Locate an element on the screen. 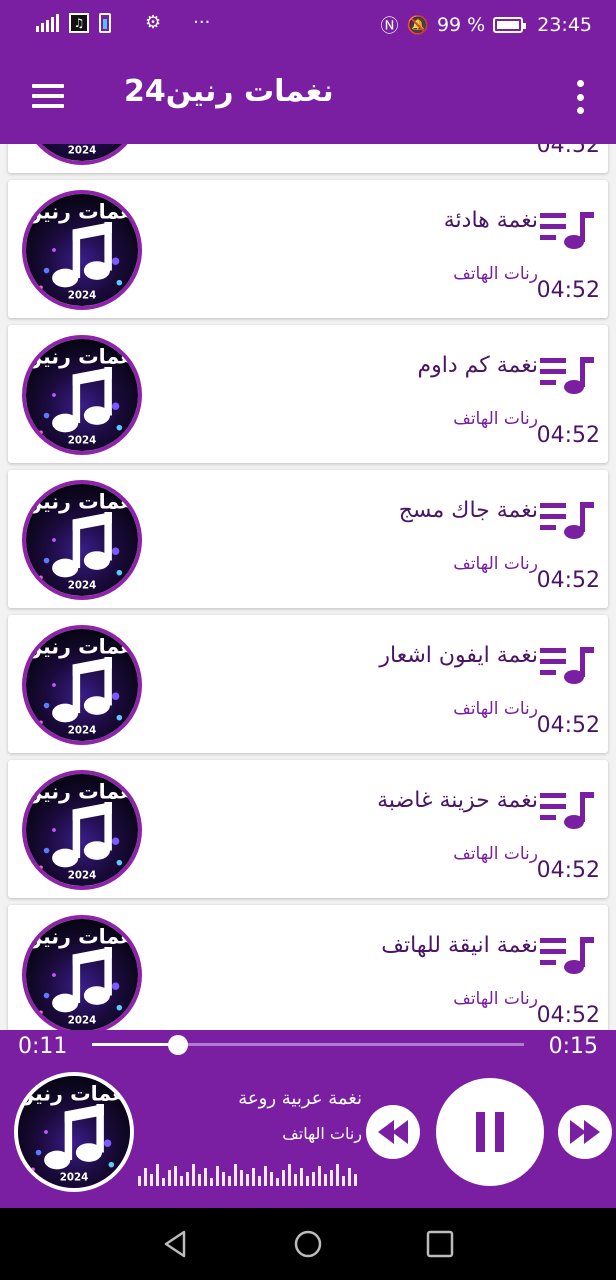  waveform-icon is located at coordinates (247, 1175).